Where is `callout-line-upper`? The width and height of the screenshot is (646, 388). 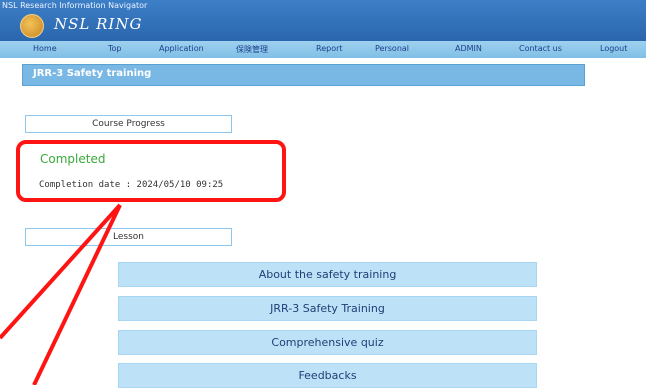 callout-line-upper is located at coordinates (61, 271).